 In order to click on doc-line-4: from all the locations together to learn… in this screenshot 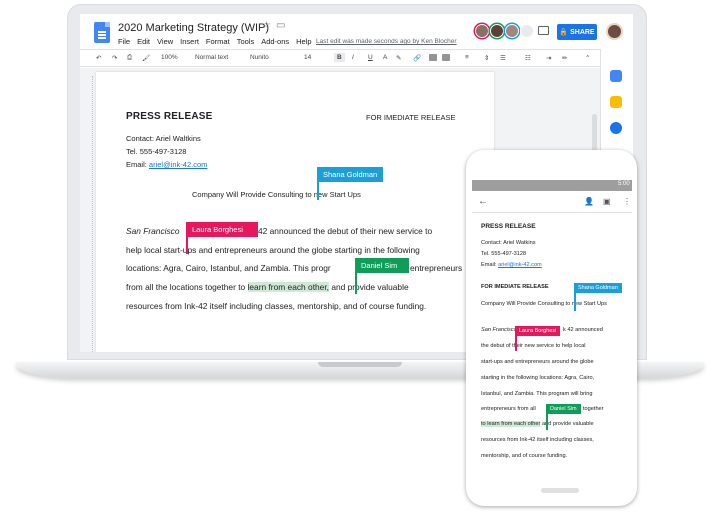, I will do `click(267, 287)`.